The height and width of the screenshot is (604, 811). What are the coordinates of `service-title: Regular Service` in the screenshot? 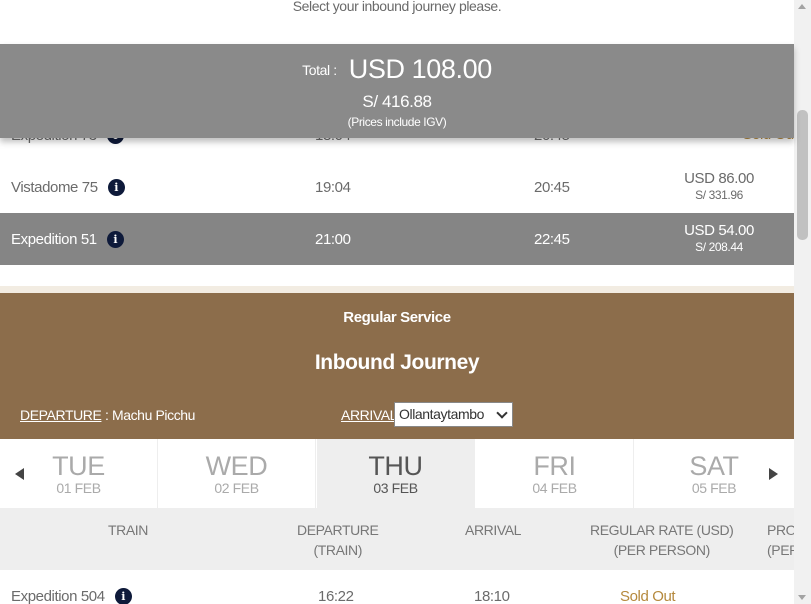 It's located at (397, 317).